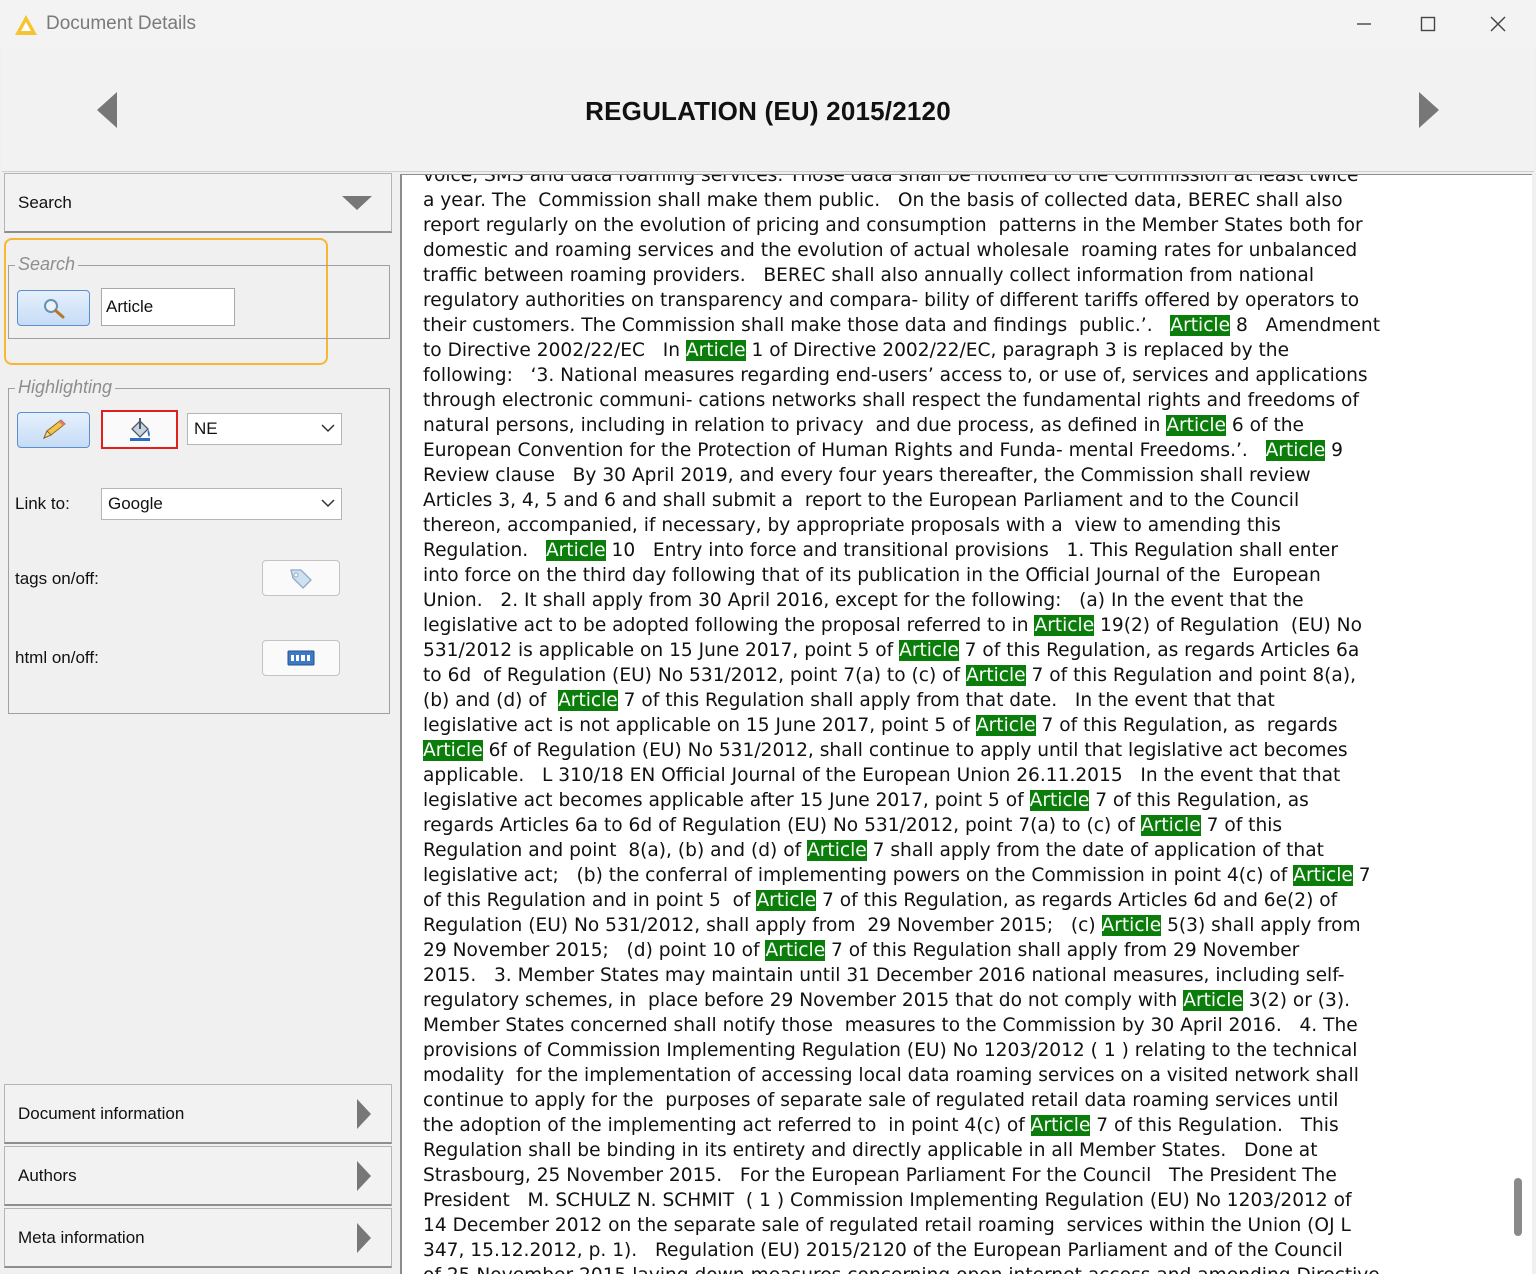 Image resolution: width=1536 pixels, height=1274 pixels. Describe the element at coordinates (206, 428) in the screenshot. I see `tagger-select-value: NE` at that location.